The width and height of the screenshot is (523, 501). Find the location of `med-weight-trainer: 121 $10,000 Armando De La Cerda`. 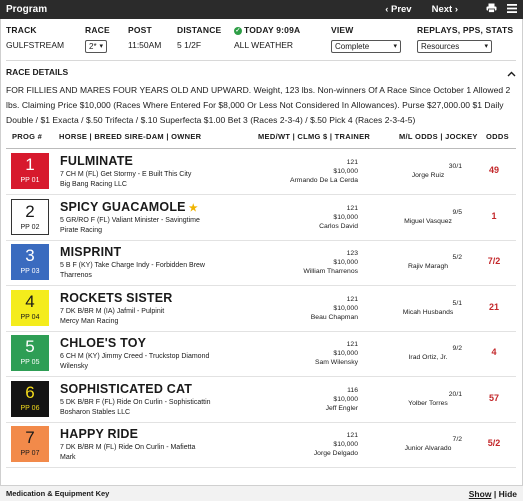

med-weight-trainer: 121 $10,000 Armando De La Cerda is located at coordinates (317, 171).